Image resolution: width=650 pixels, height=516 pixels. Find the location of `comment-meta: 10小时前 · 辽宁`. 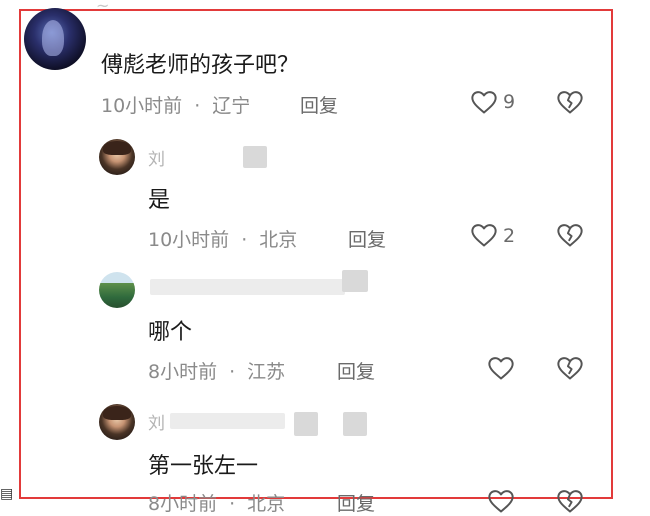

comment-meta: 10小时前 · 辽宁 is located at coordinates (175, 104).